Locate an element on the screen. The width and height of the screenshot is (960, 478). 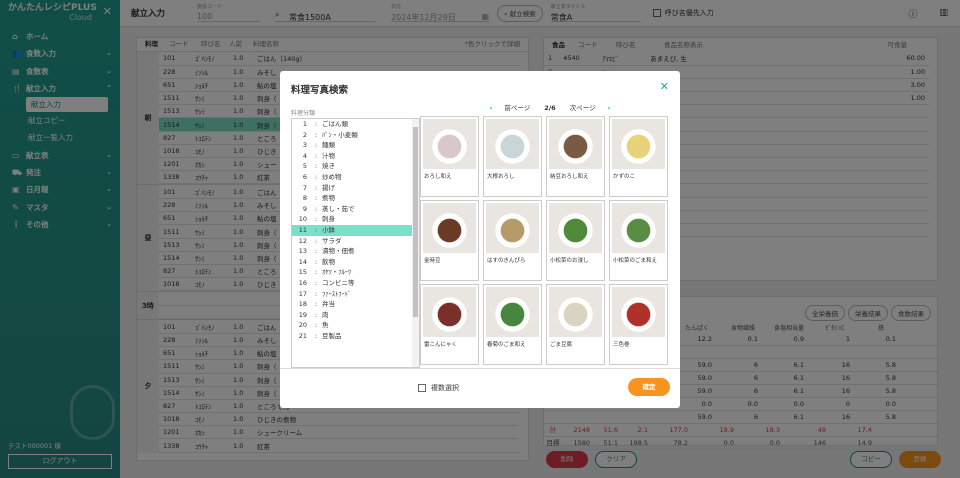
category-item: 9: 蒸し・茹で is located at coordinates (355, 209).